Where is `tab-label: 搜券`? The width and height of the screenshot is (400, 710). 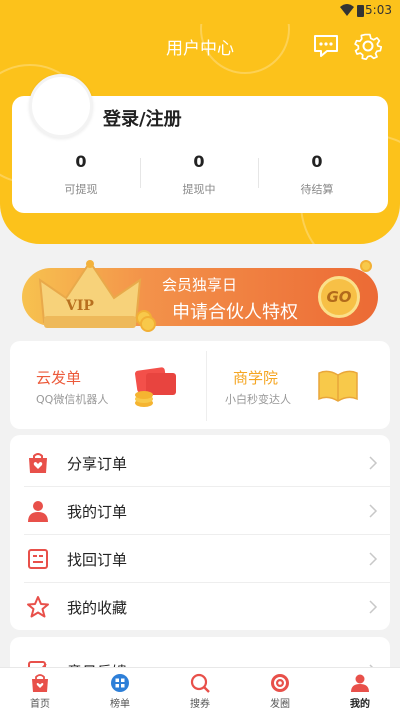
tab-label: 搜券 is located at coordinates (200, 704).